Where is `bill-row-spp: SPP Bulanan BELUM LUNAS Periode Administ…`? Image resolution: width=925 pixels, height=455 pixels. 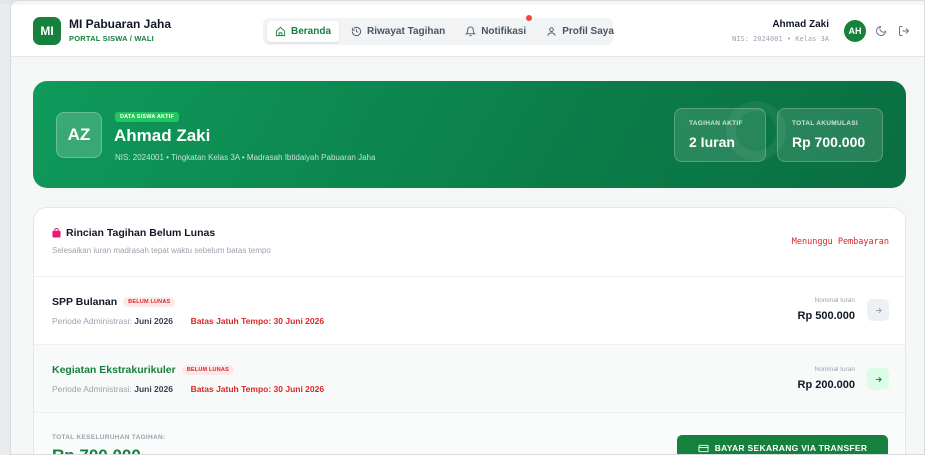 bill-row-spp: SPP Bulanan BELUM LUNAS Periode Administ… is located at coordinates (469, 310).